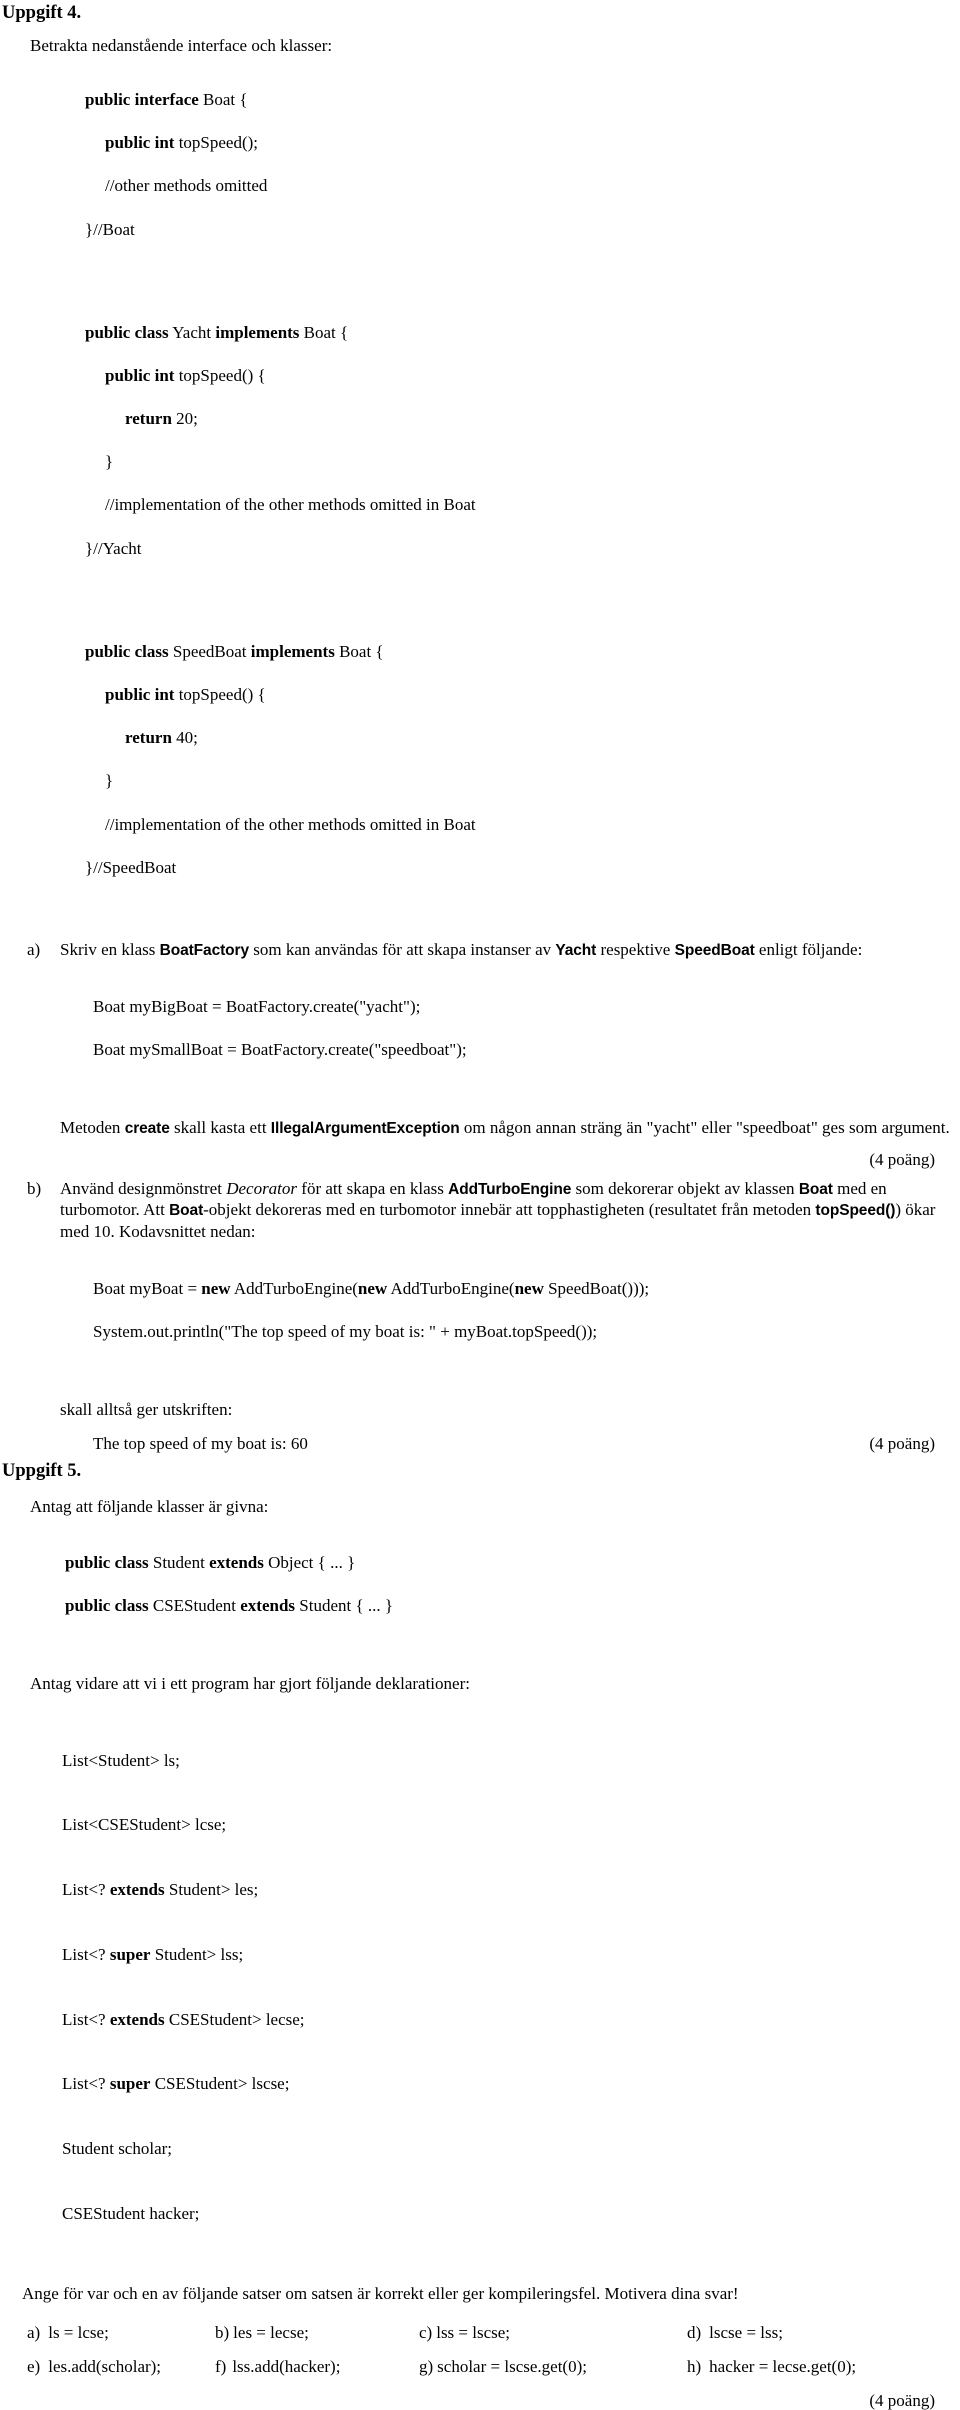  Describe the element at coordinates (216, 143) in the screenshot. I see `code-text: topSpeed();` at that location.